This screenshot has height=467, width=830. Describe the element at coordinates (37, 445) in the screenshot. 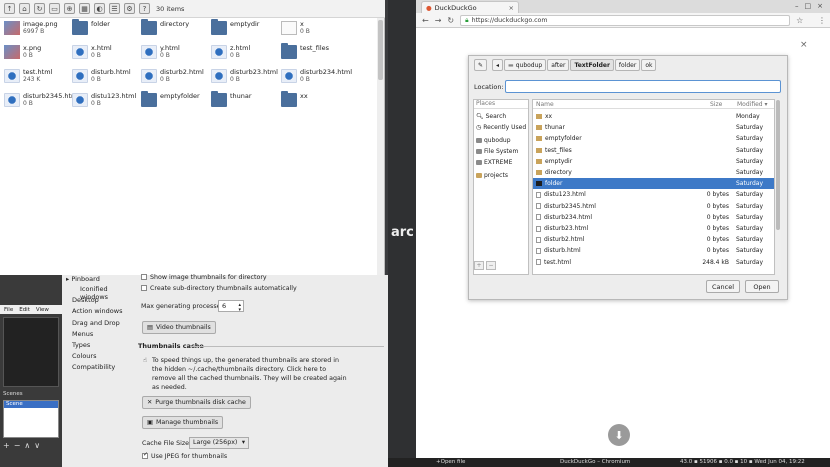

I see `move-down-button: ∨` at that location.